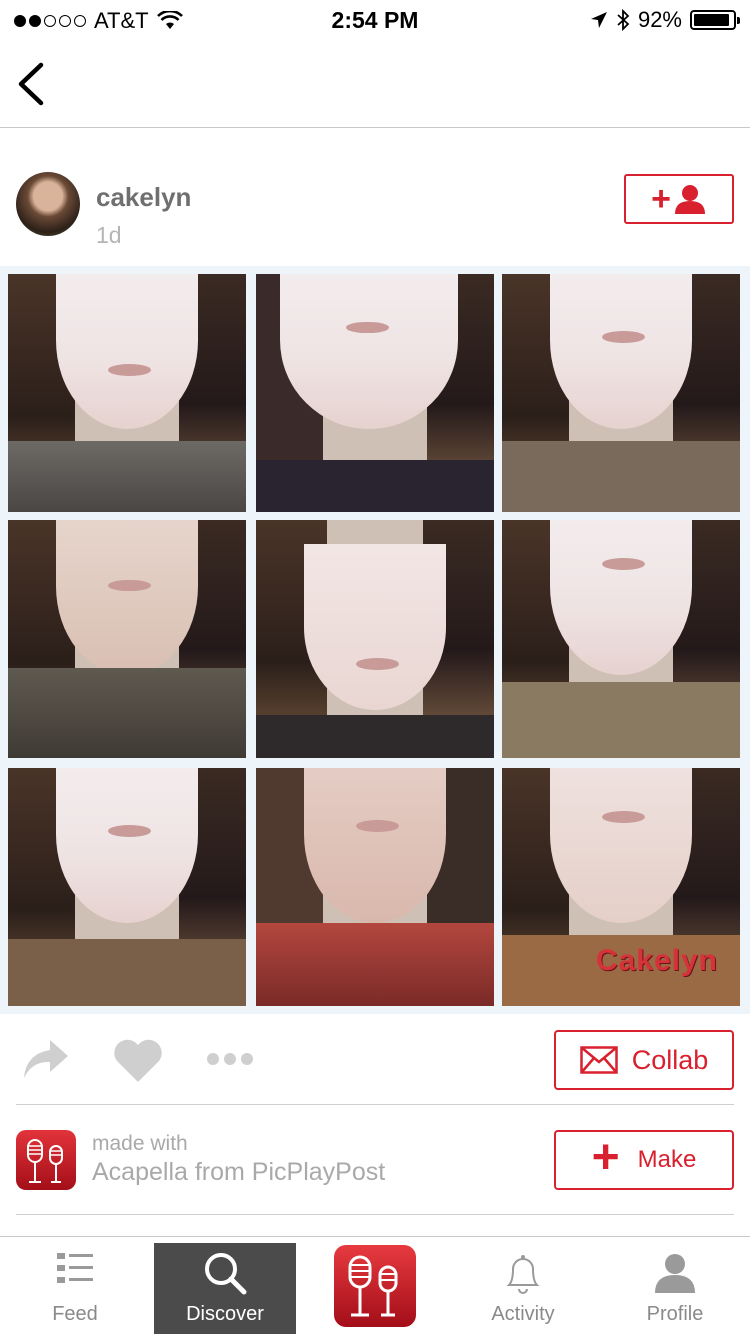  Describe the element at coordinates (75, 1314) in the screenshot. I see `tab-label: Feed` at that location.